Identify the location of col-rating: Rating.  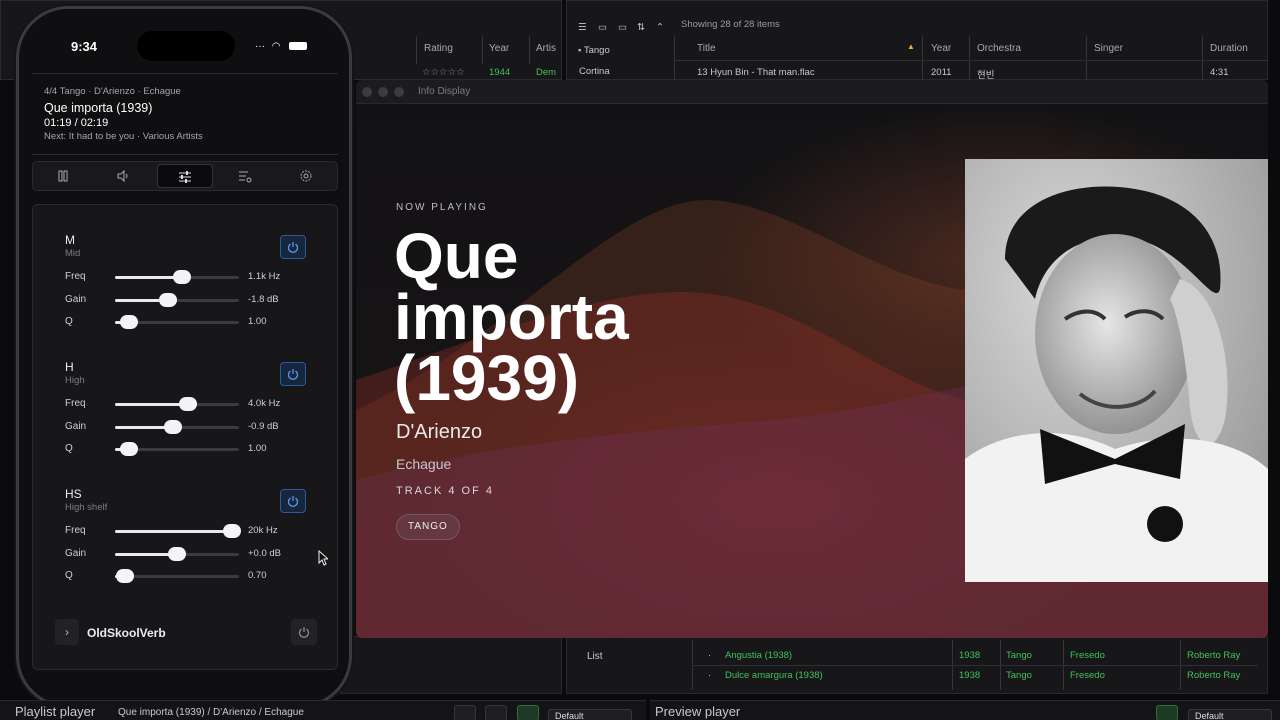
(438, 48).